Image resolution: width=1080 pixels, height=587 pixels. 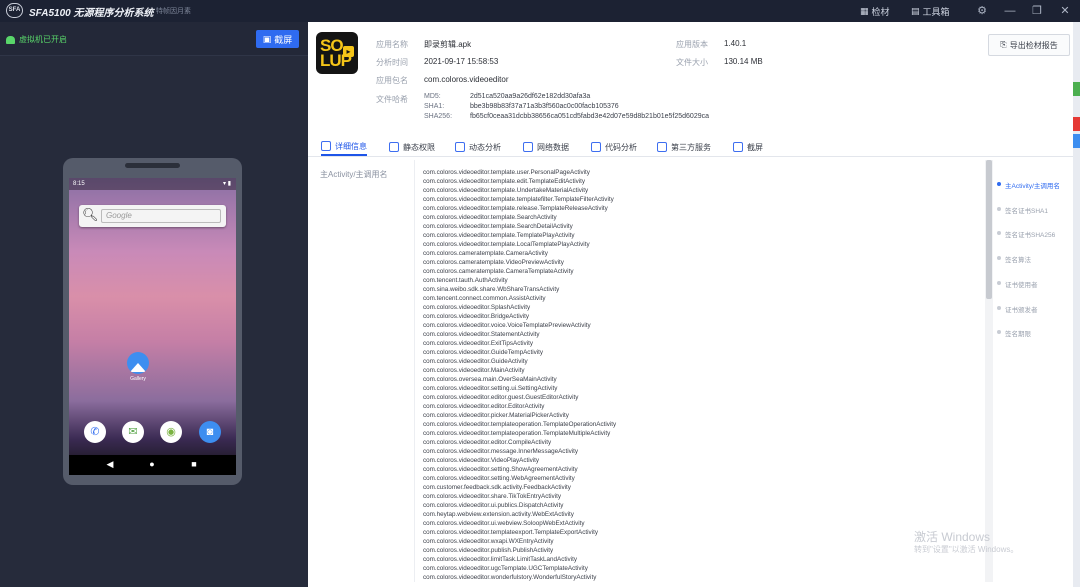 What do you see at coordinates (36, 39) in the screenshot?
I see `emulator-status: 虚拟机已开启` at bounding box center [36, 39].